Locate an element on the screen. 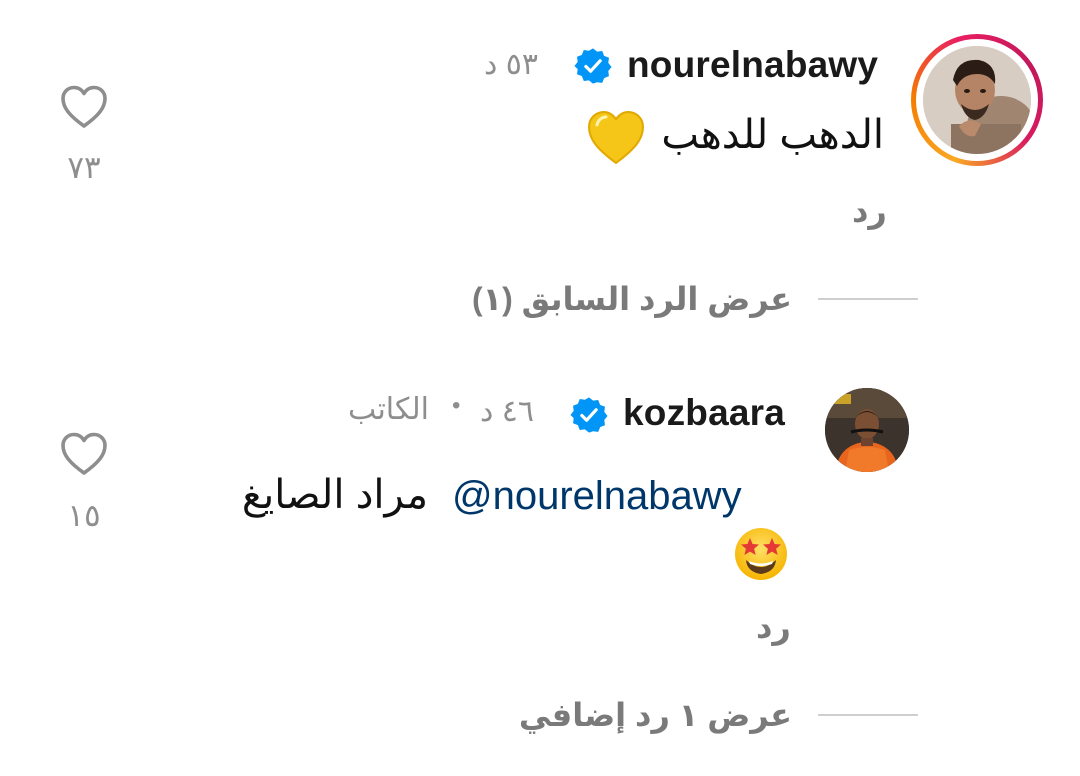  comment-timestamp: ٥٣ د is located at coordinates (511, 64).